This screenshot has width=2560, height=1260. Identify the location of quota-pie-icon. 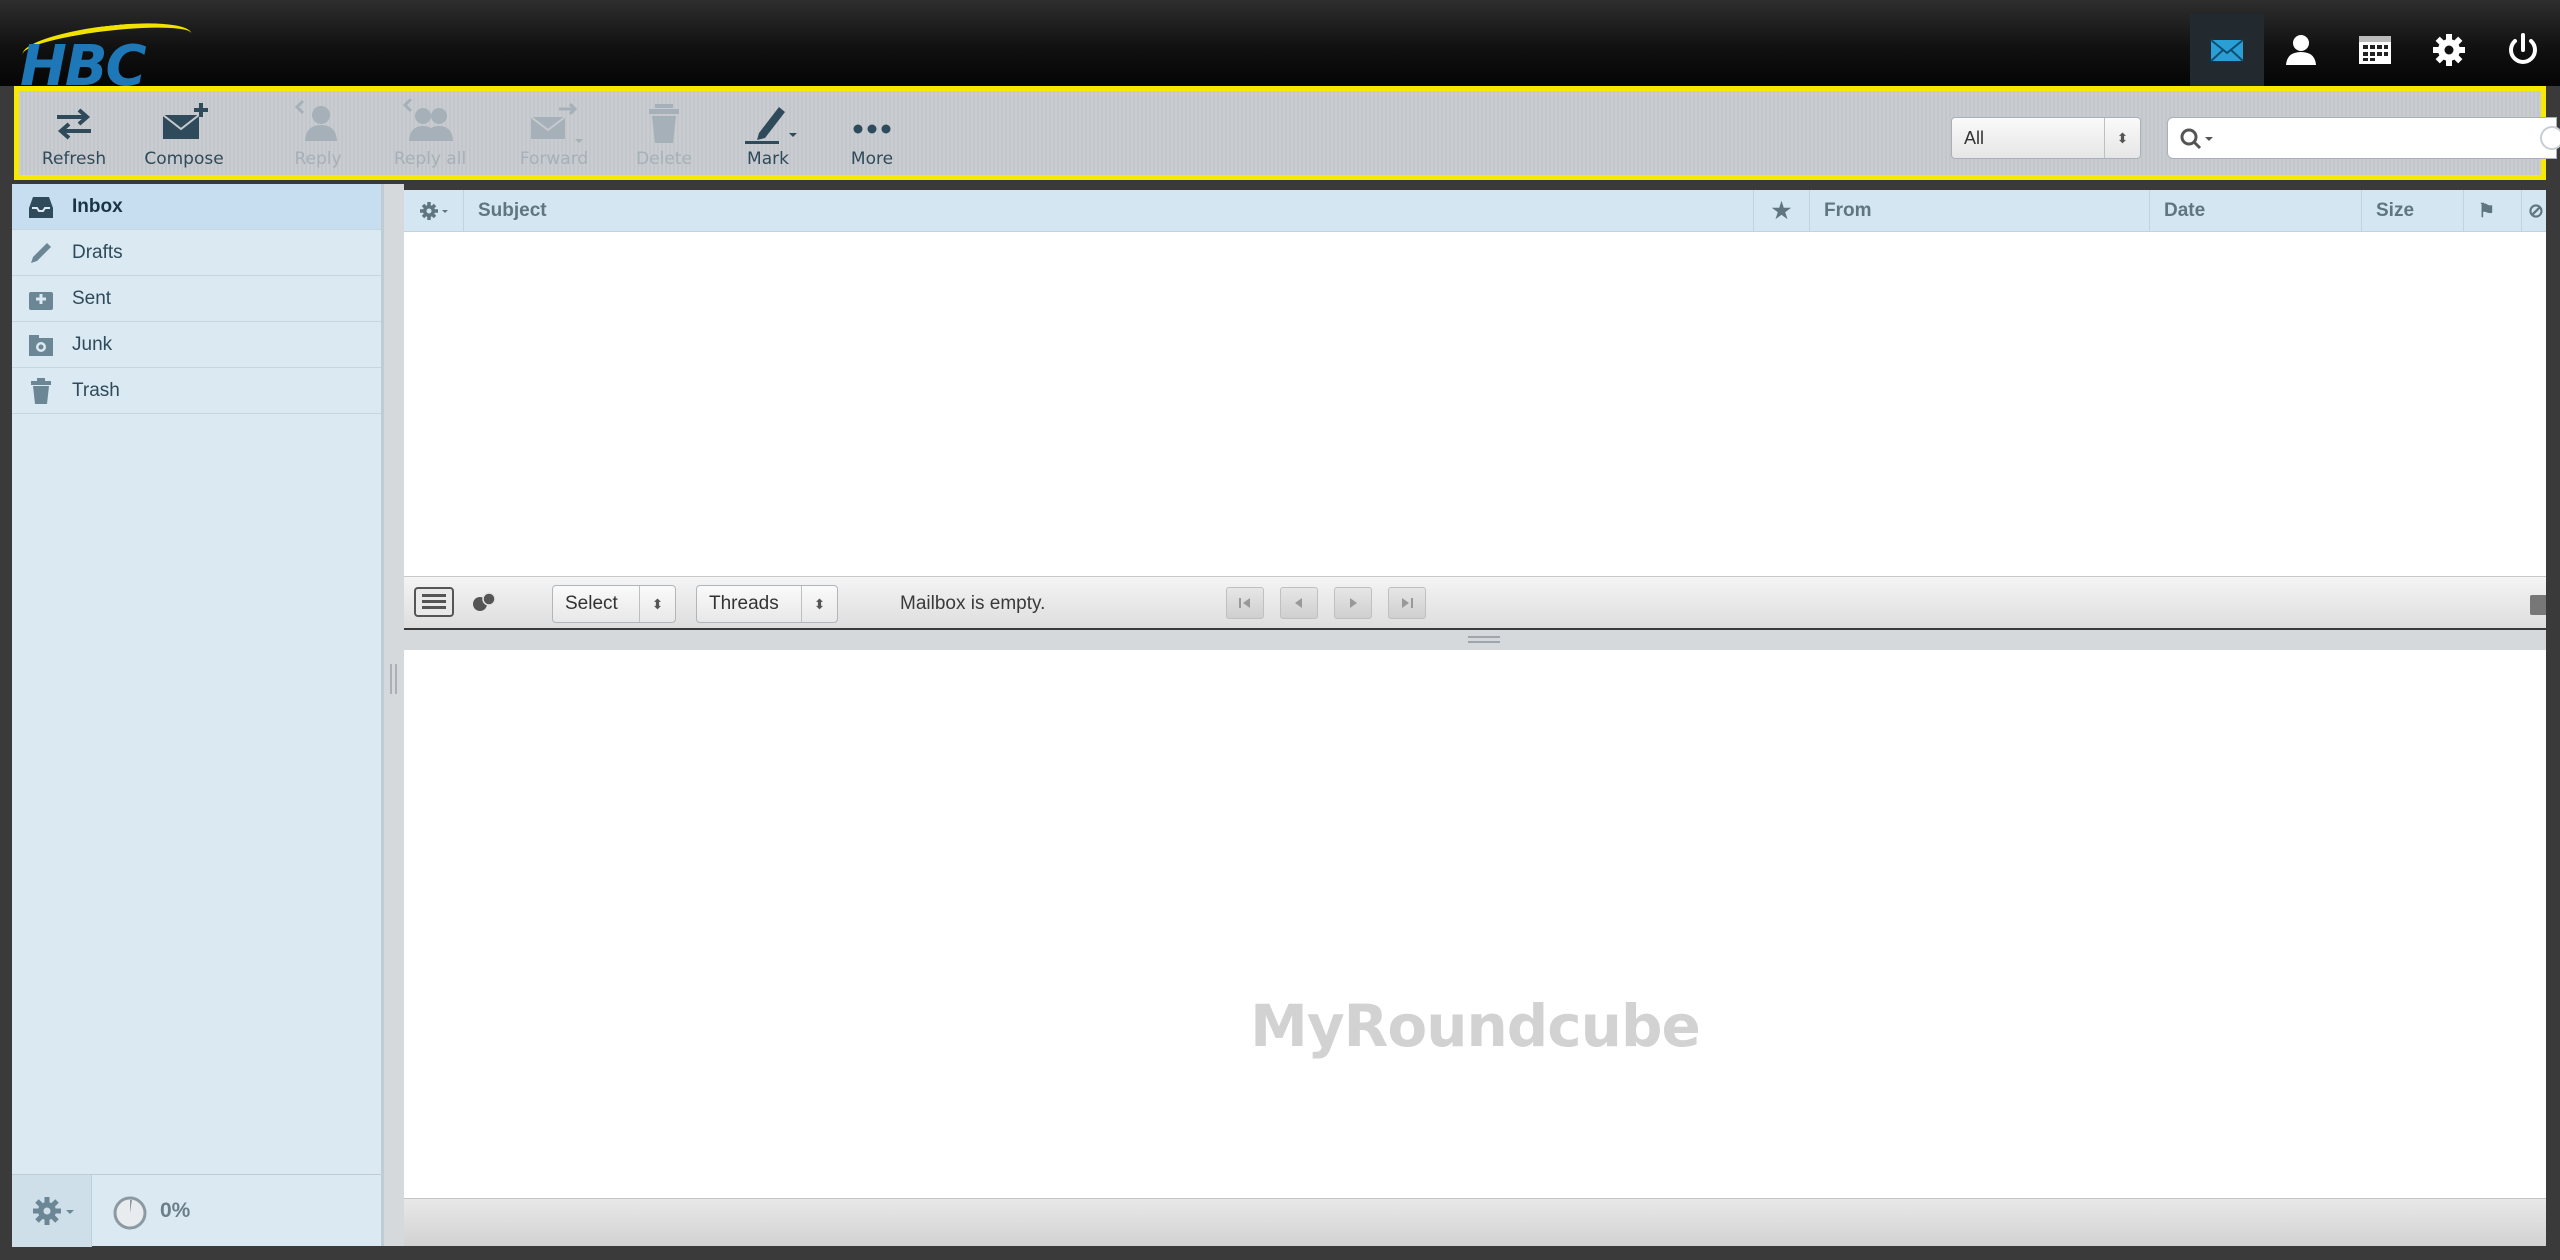
(130, 1213).